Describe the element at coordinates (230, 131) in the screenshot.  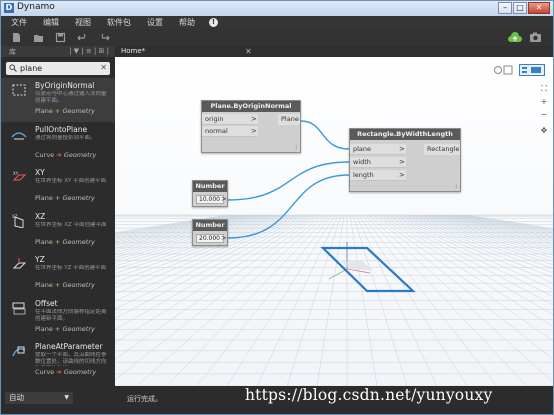
I see `input-port-normal: normal` at that location.